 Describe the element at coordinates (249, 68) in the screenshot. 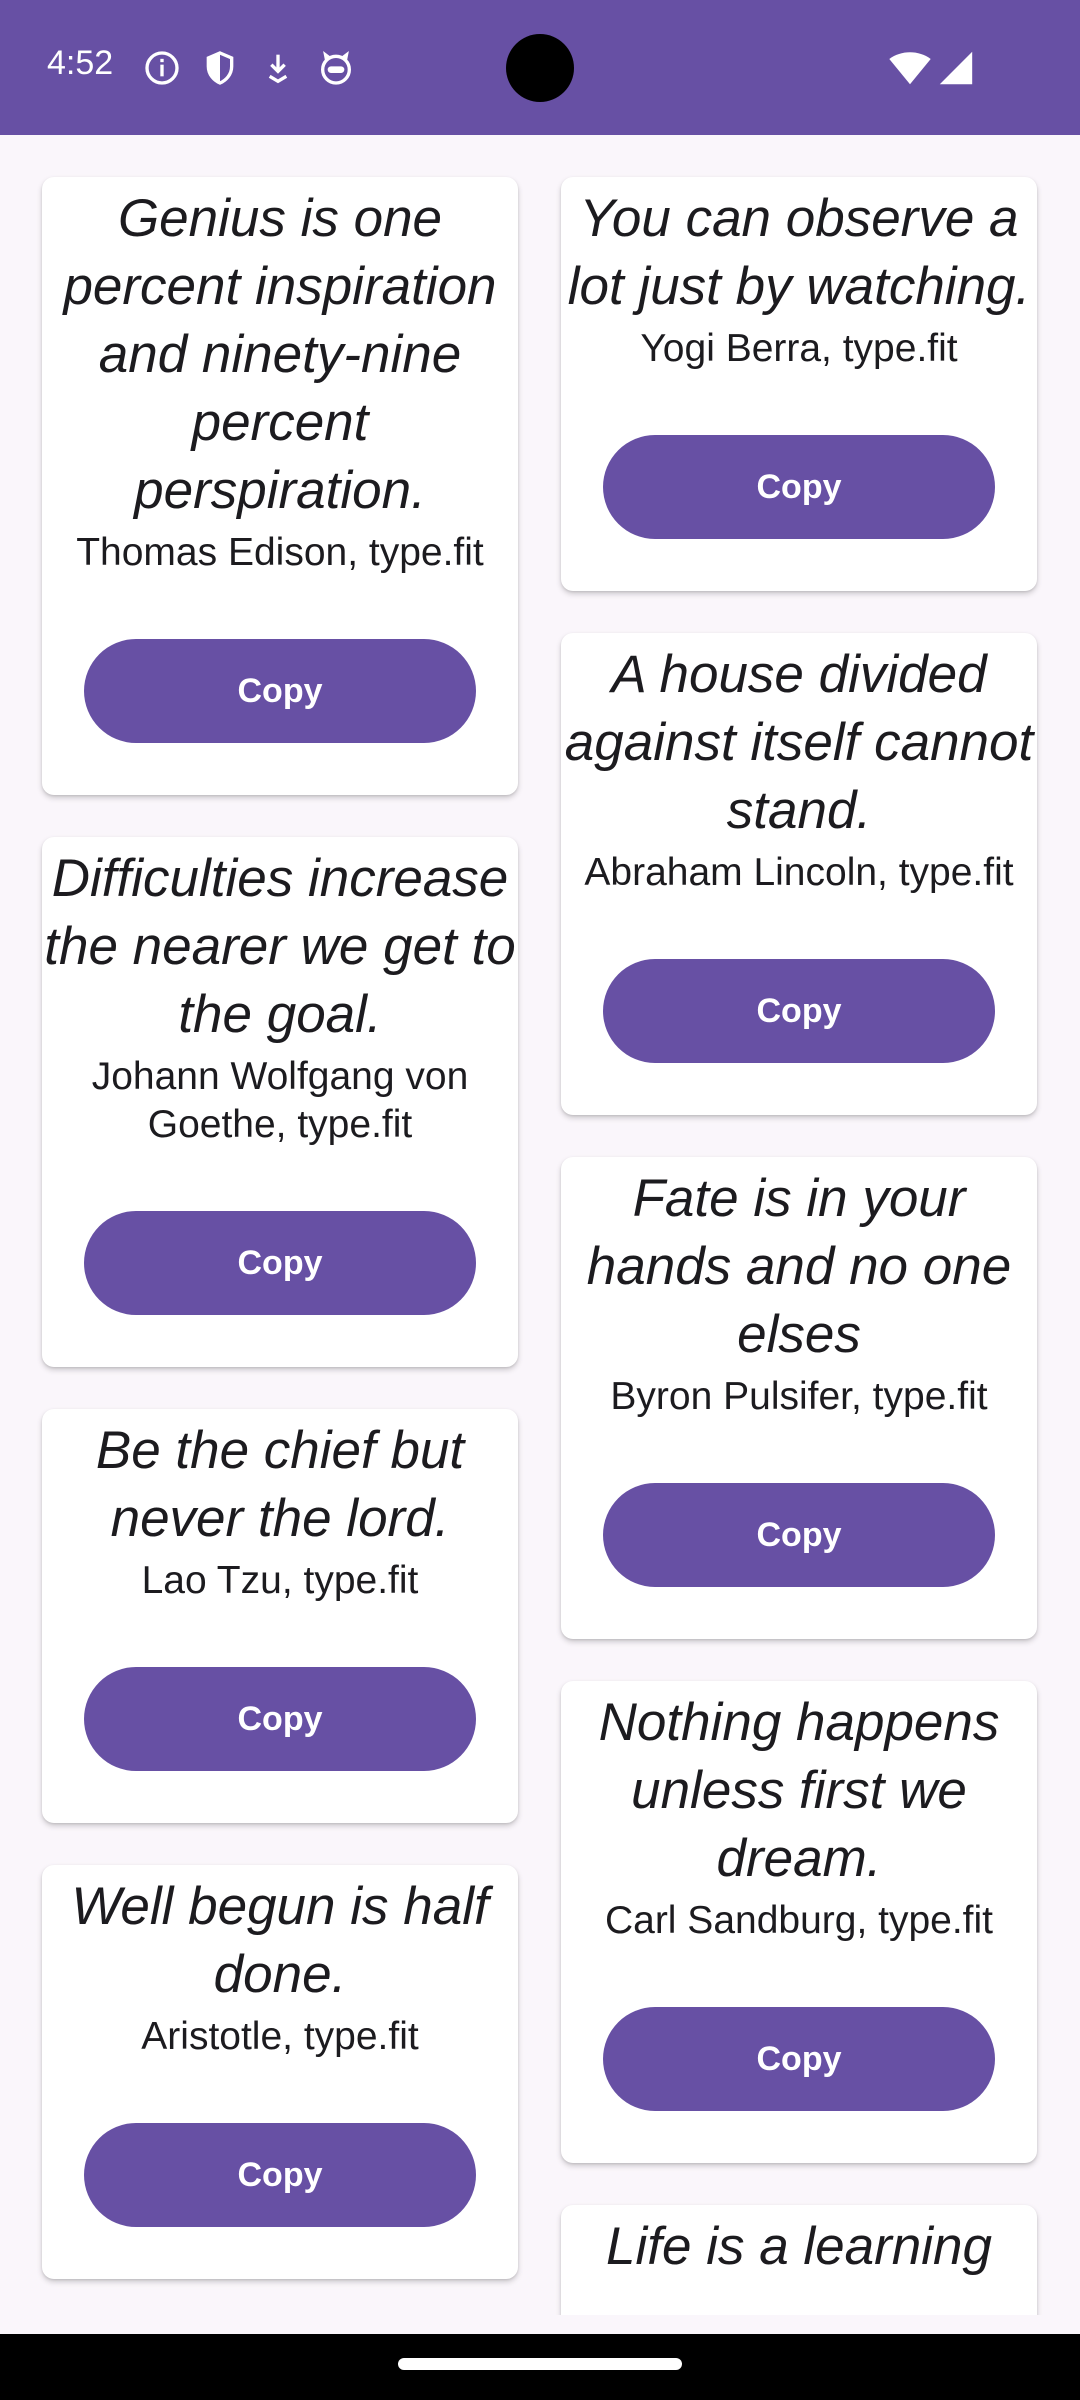

I see `status-notification-icons` at that location.